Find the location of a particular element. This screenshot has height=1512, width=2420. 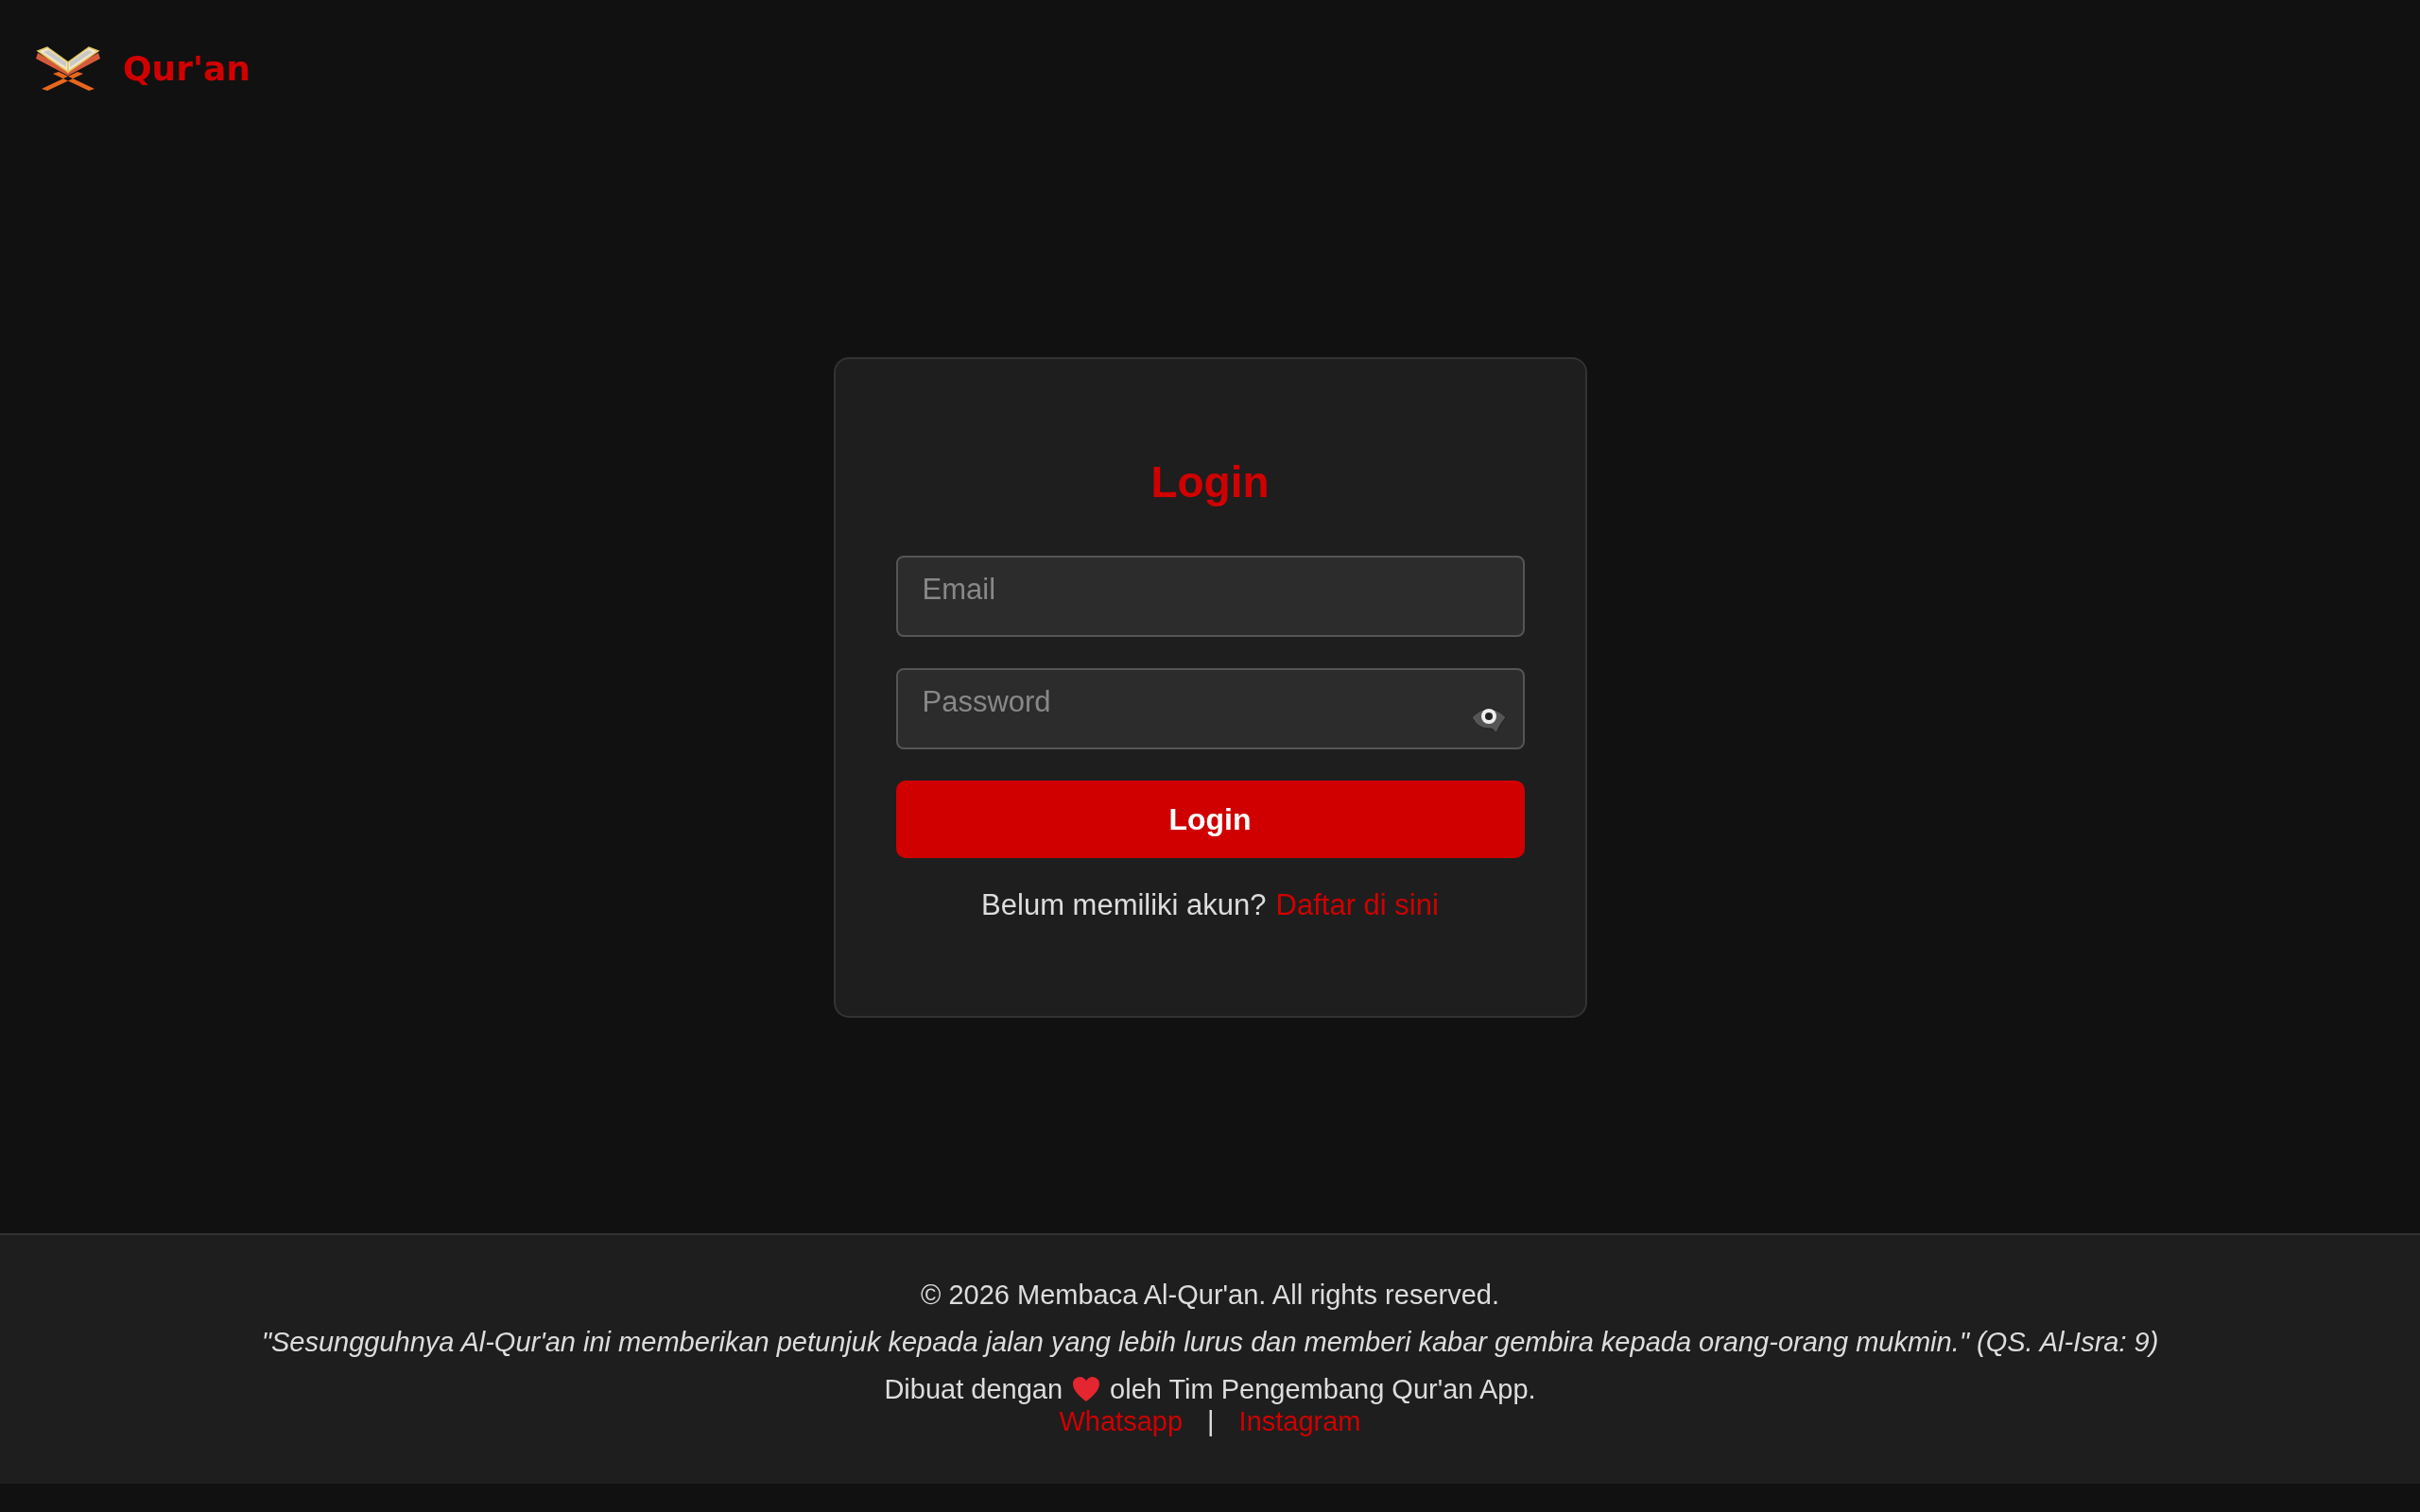

brand-name: Qur'an is located at coordinates (187, 69).